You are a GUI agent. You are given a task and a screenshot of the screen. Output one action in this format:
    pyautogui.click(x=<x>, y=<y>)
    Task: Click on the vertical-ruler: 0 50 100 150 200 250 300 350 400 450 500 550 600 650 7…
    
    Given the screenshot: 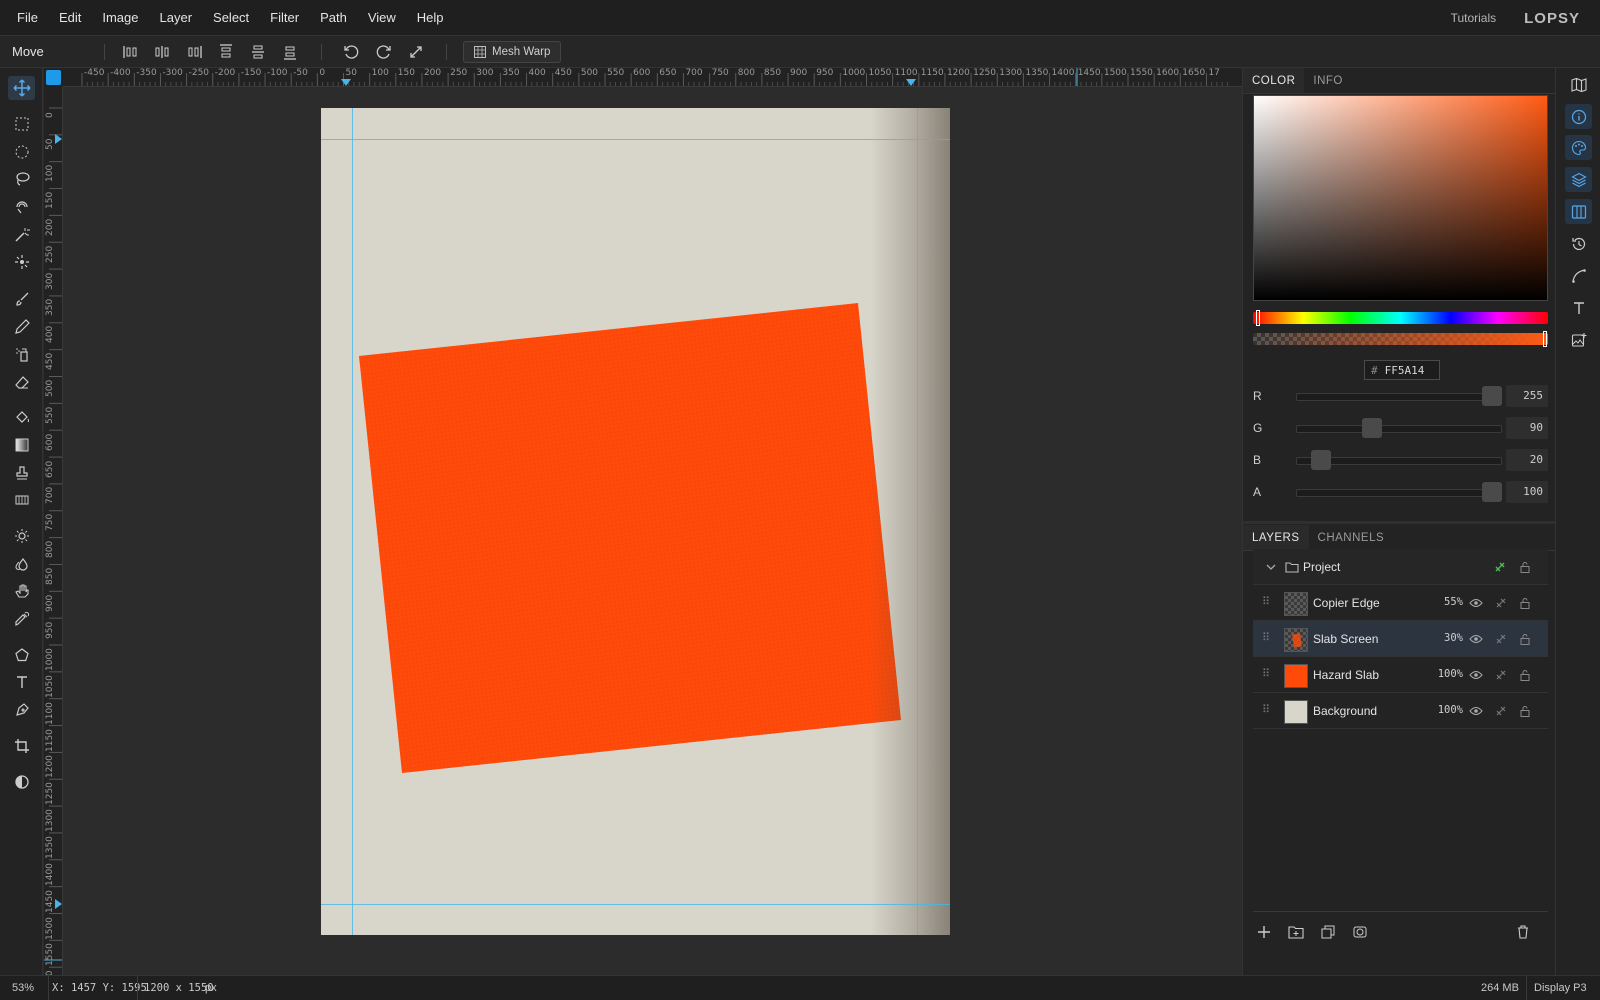 What is the action you would take?
    pyautogui.click(x=53, y=531)
    